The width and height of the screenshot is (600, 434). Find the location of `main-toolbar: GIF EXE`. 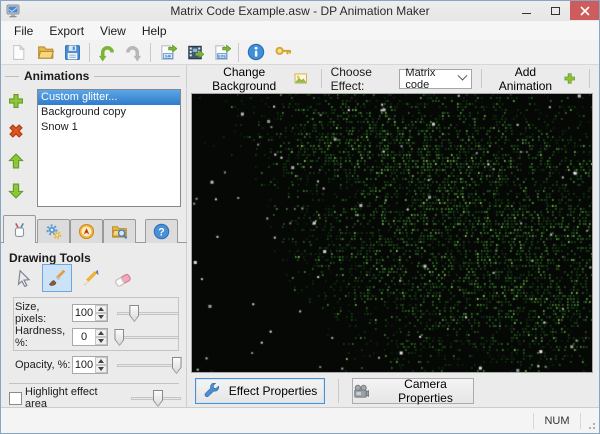

main-toolbar: GIF EXE is located at coordinates (300, 52).